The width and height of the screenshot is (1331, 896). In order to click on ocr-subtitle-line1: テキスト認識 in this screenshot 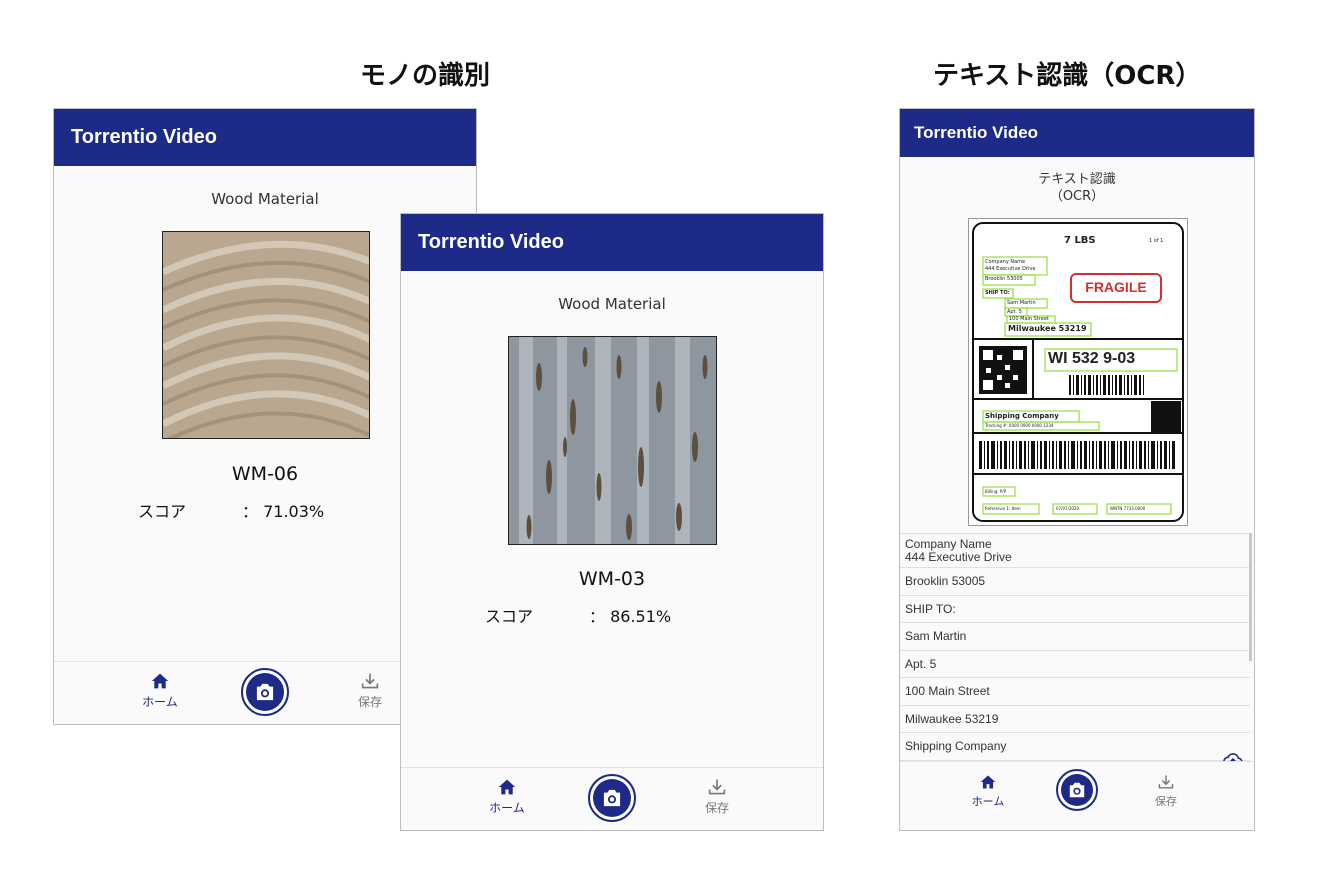, I will do `click(1077, 179)`.